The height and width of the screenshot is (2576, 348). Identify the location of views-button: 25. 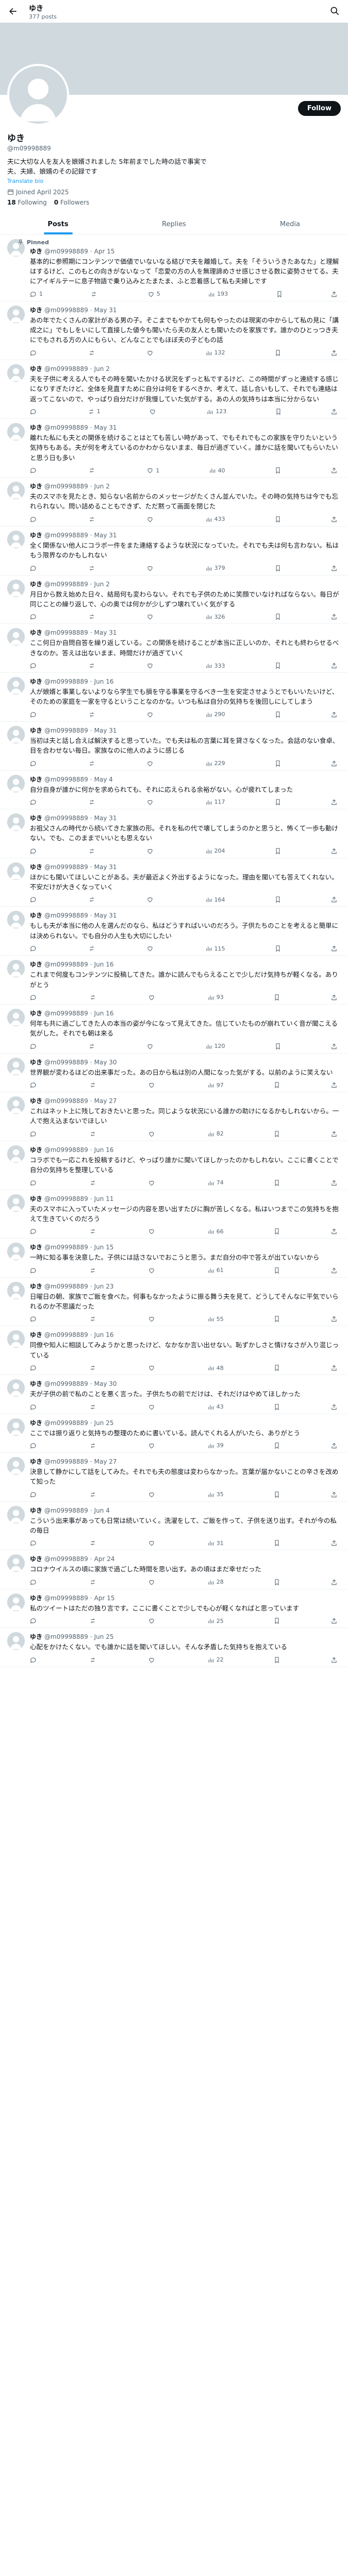
(215, 1621).